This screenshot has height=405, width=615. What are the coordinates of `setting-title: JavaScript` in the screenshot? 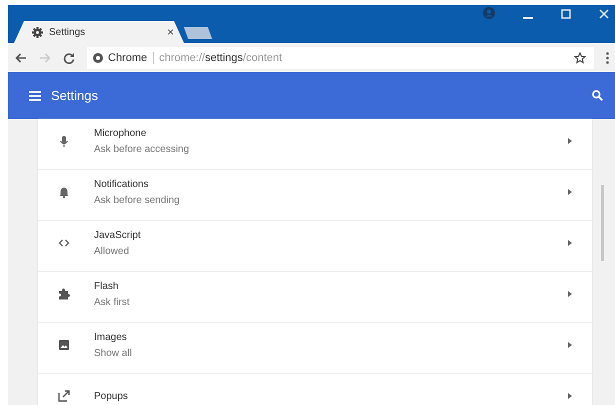 It's located at (118, 235).